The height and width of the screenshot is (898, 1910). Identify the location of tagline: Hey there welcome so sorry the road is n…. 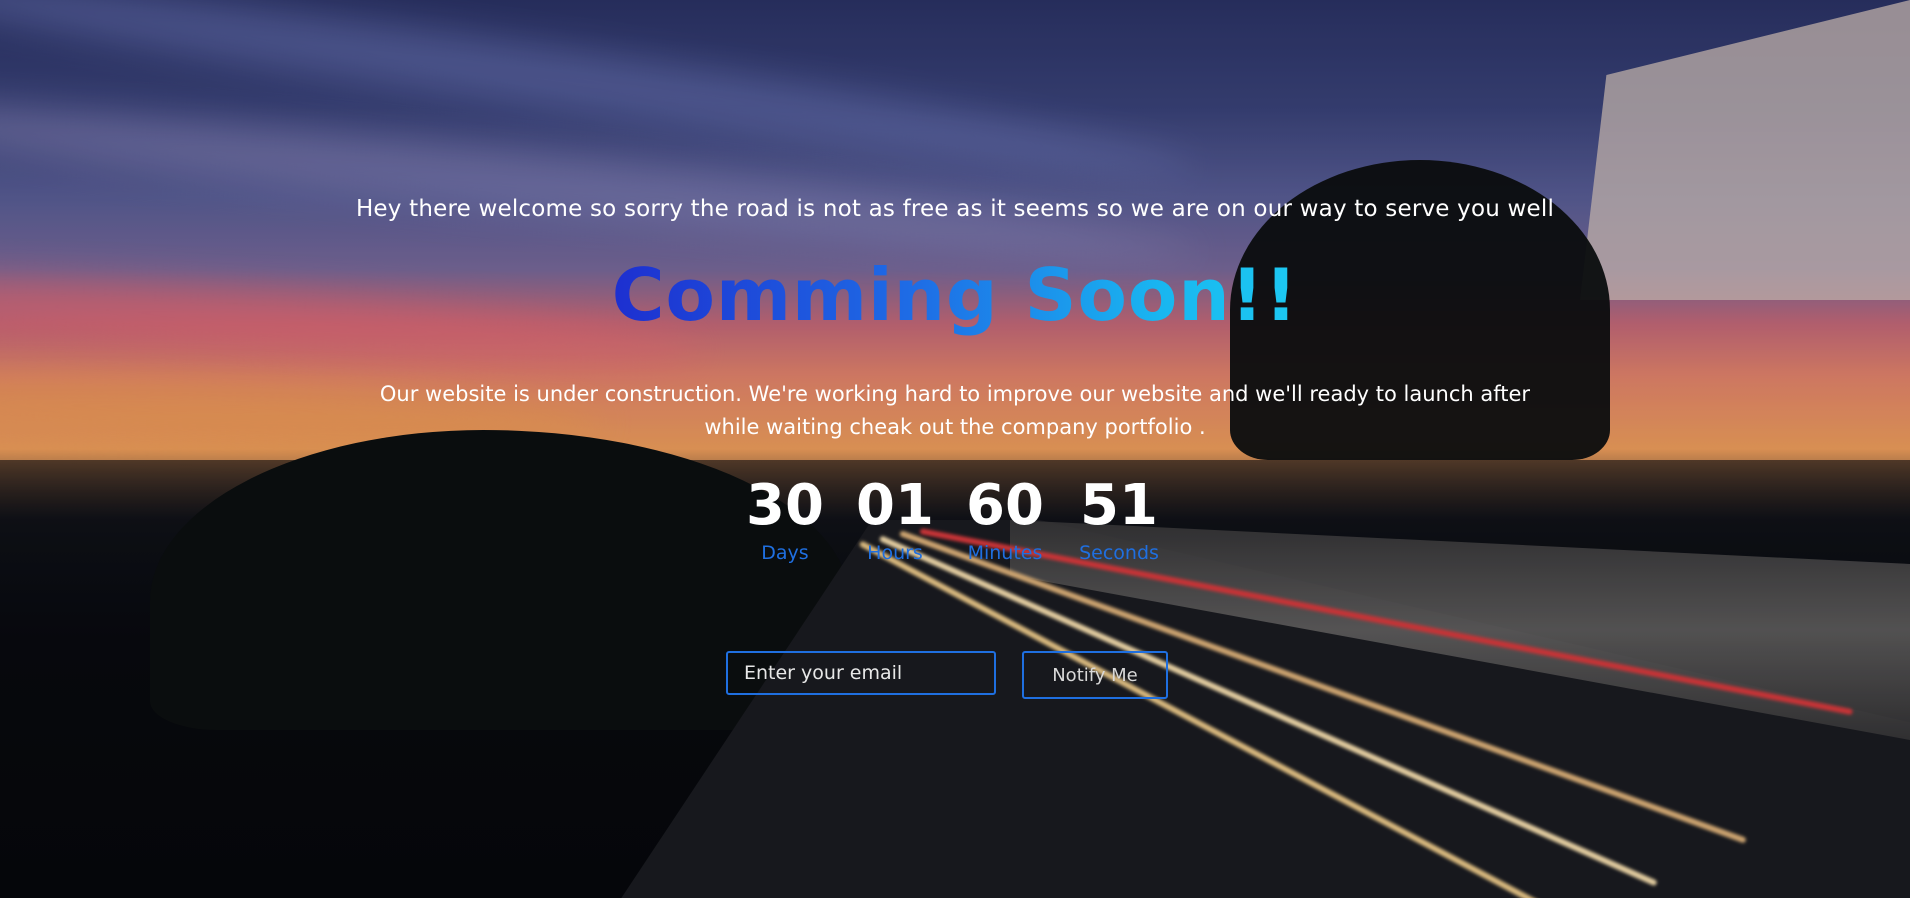
(955, 209).